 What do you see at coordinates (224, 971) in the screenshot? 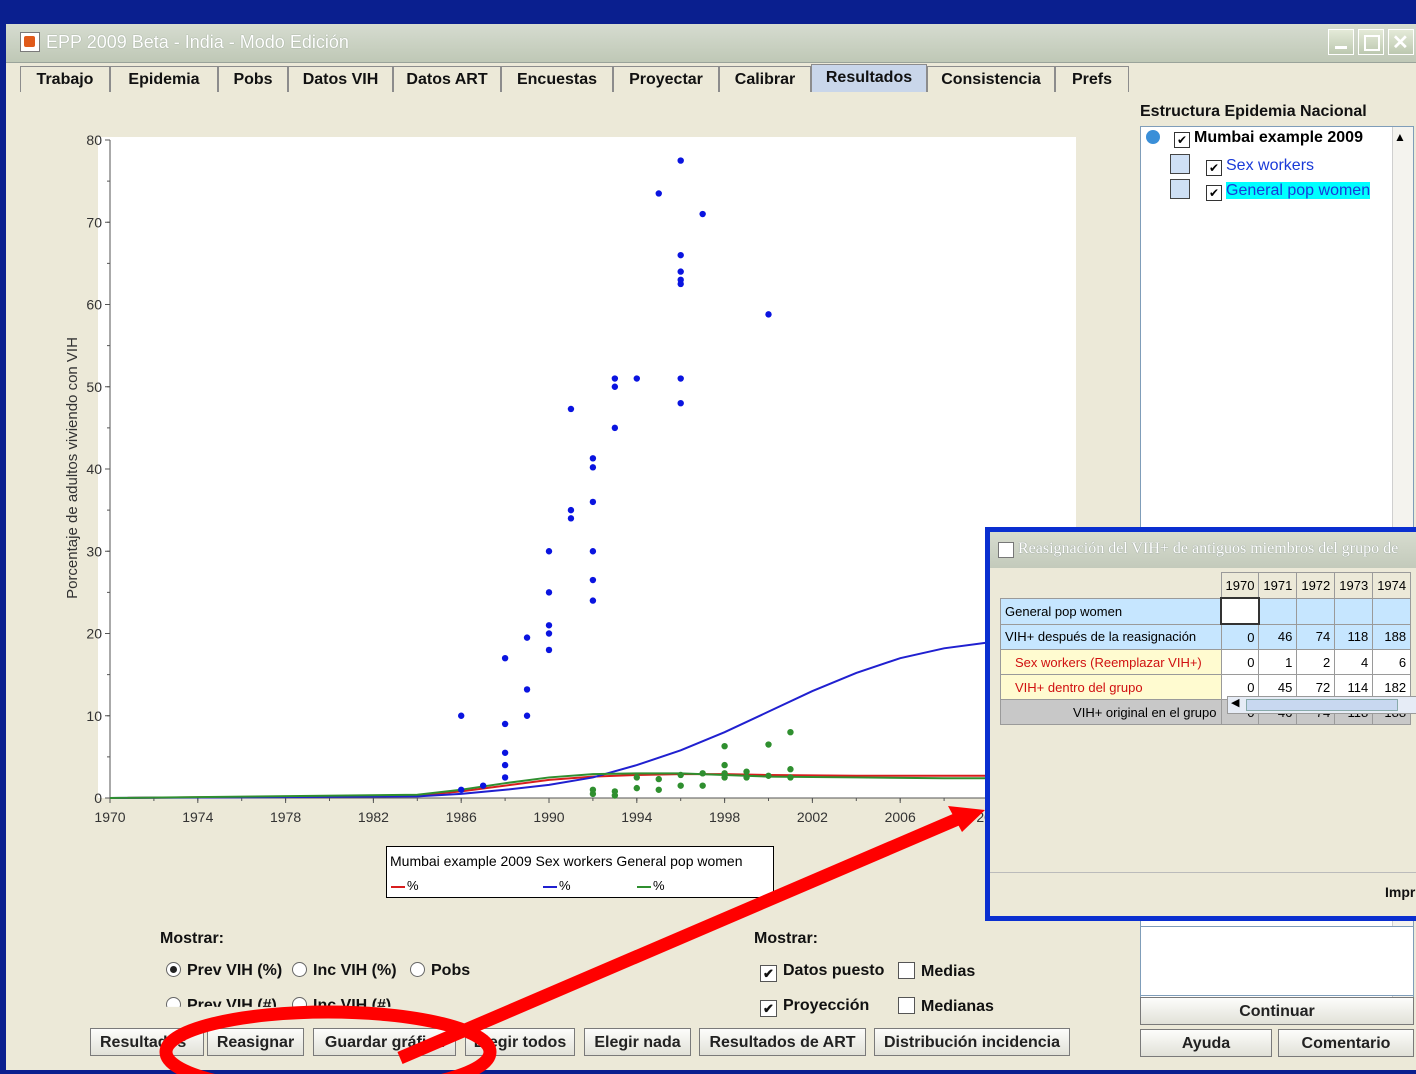
I see `radio-prev-vih-pct: Prev VIH (%)` at bounding box center [224, 971].